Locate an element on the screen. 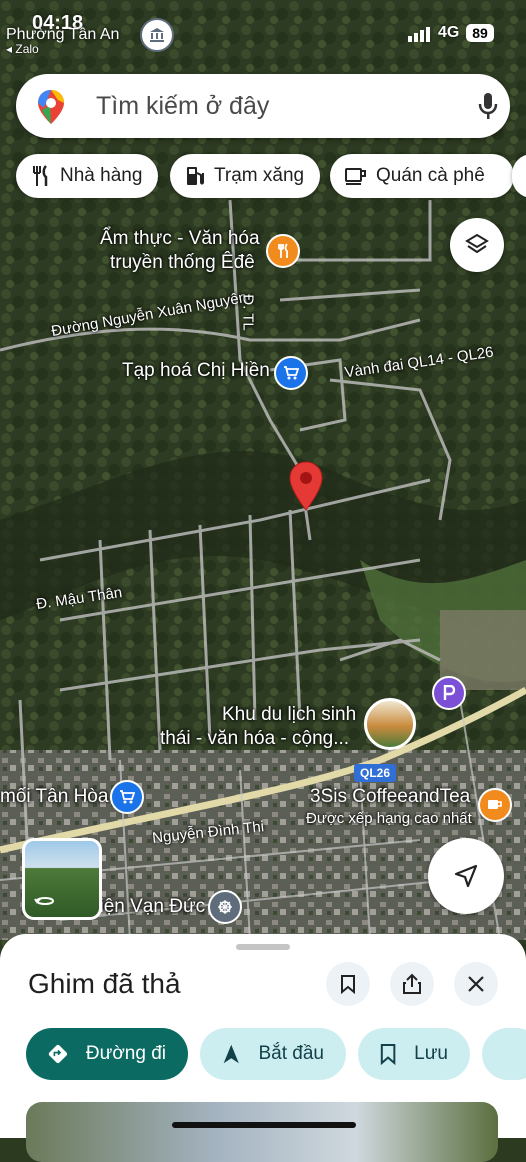  road-label-dtl: Đ. TL is located at coordinates (248, 312).